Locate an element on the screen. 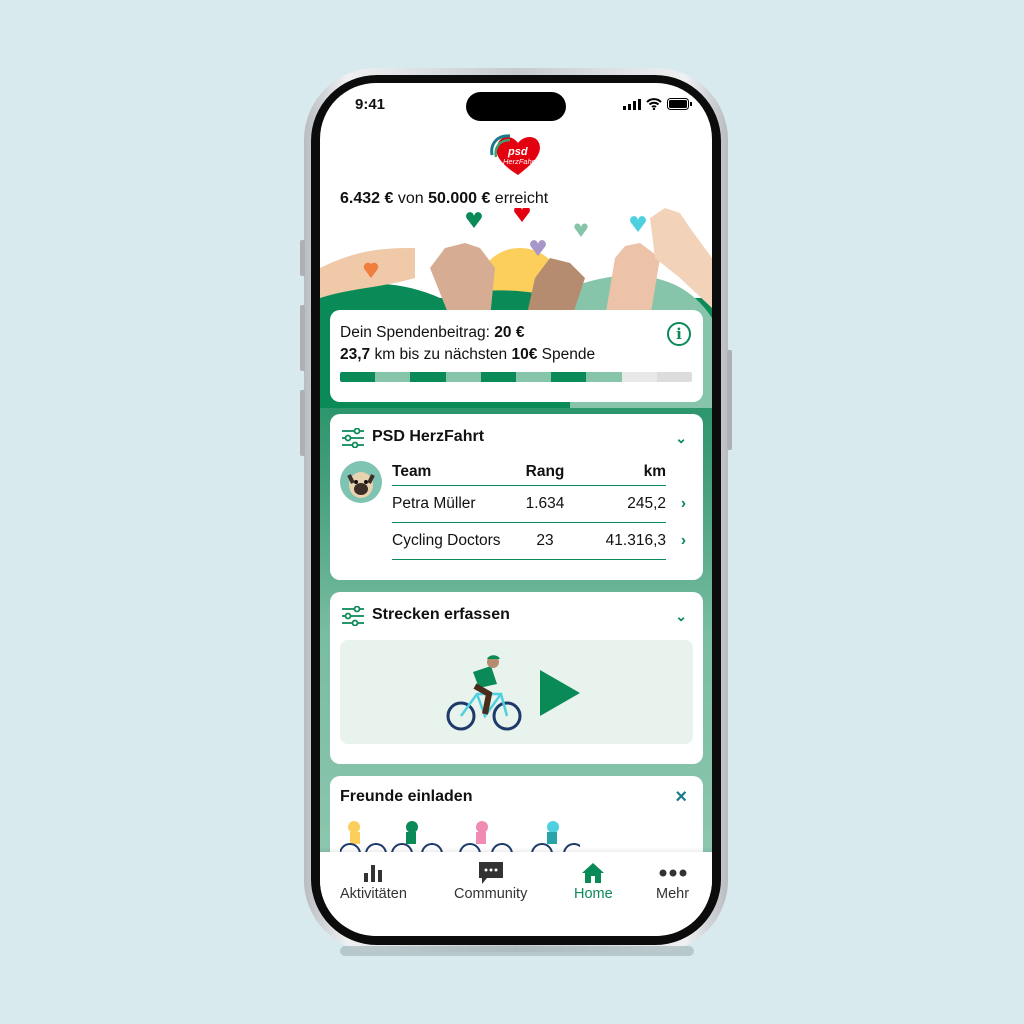 This screenshot has width=1024, height=1024. svg-text: HerzFahrt is located at coordinates (520, 161).